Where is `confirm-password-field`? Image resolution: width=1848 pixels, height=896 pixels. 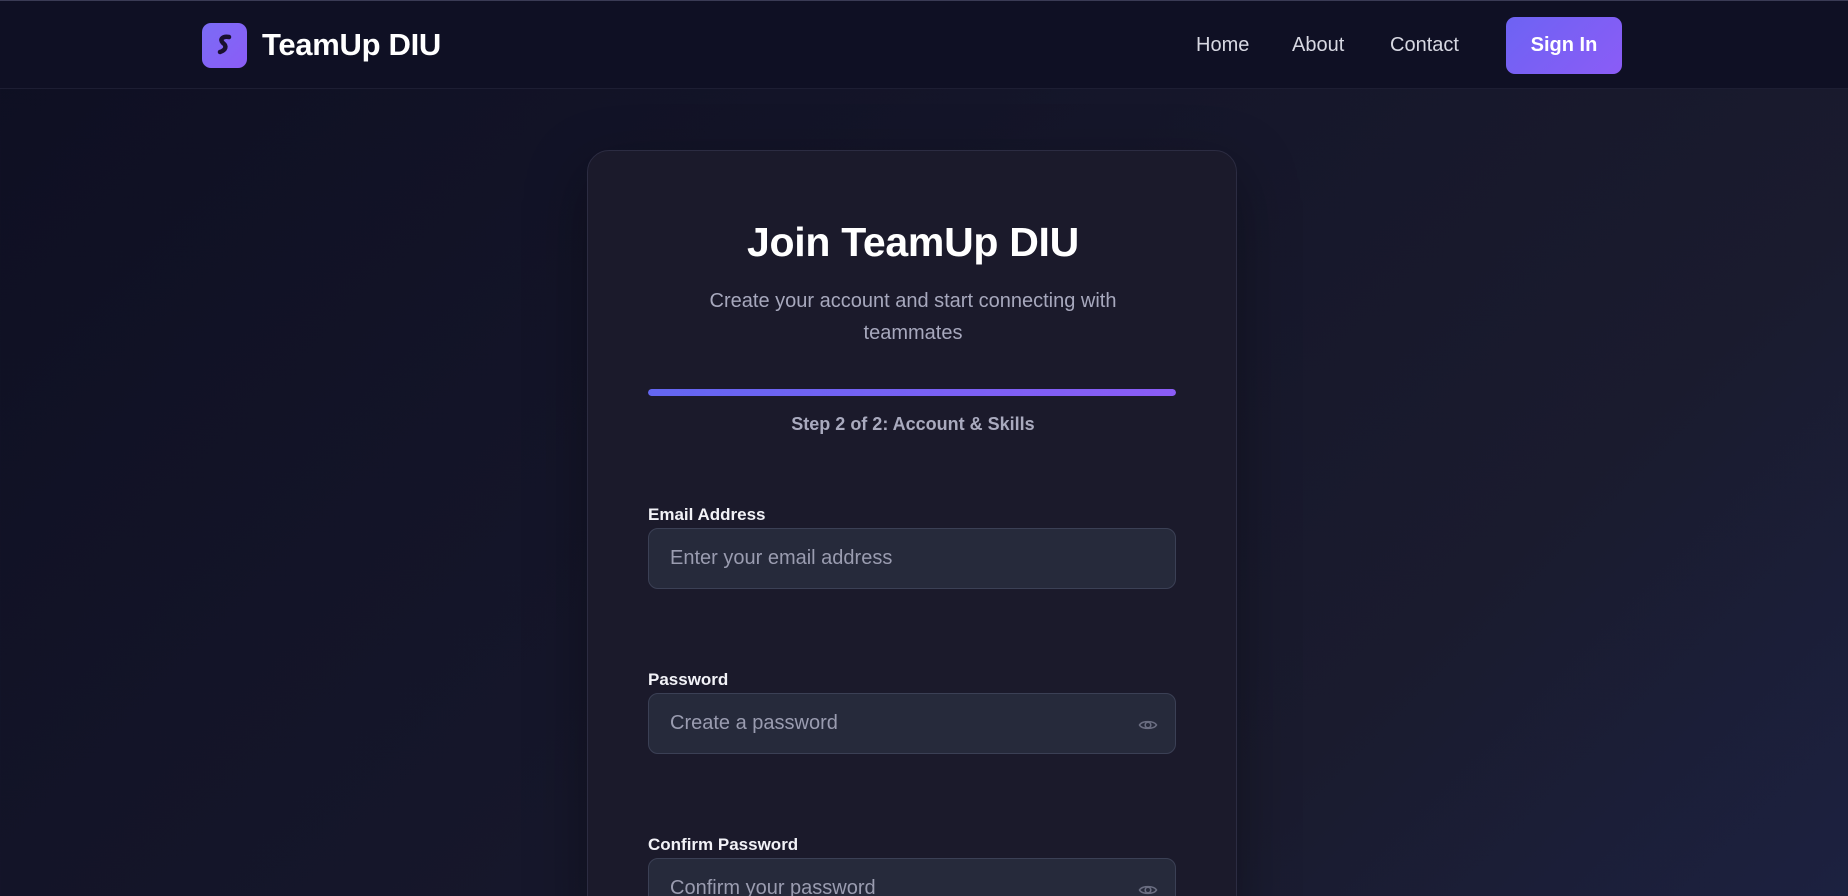 confirm-password-field is located at coordinates (912, 877).